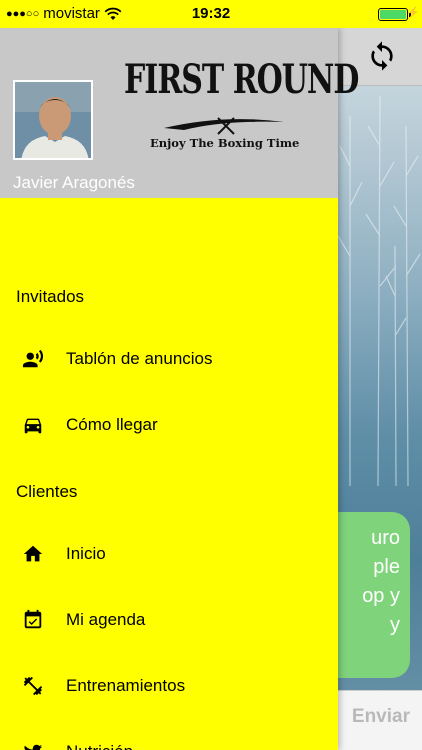 This screenshot has width=422, height=750. What do you see at coordinates (33, 425) in the screenshot?
I see `car-icon` at bounding box center [33, 425].